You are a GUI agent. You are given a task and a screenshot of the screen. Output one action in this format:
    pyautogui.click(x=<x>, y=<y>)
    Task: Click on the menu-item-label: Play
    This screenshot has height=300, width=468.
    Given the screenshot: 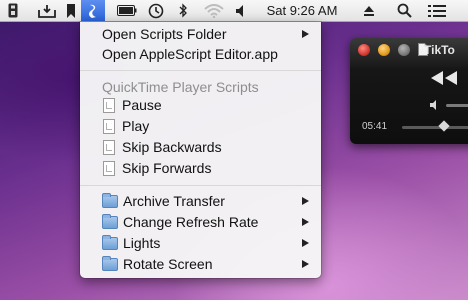 What is the action you would take?
    pyautogui.click(x=136, y=126)
    